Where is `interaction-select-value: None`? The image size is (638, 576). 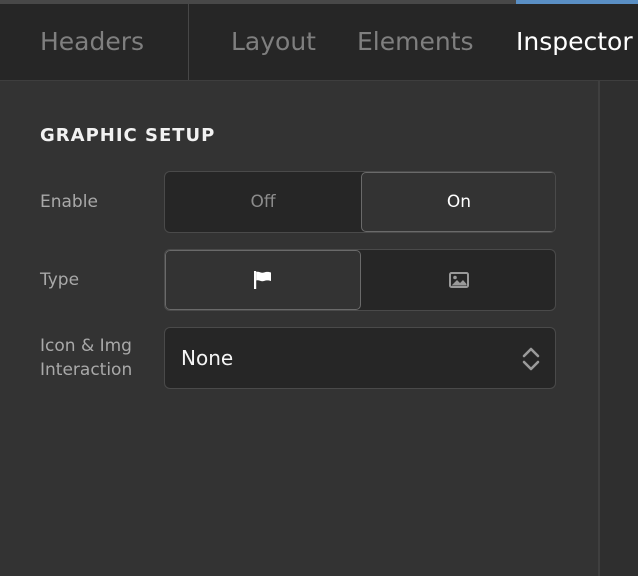 interaction-select-value: None is located at coordinates (207, 358).